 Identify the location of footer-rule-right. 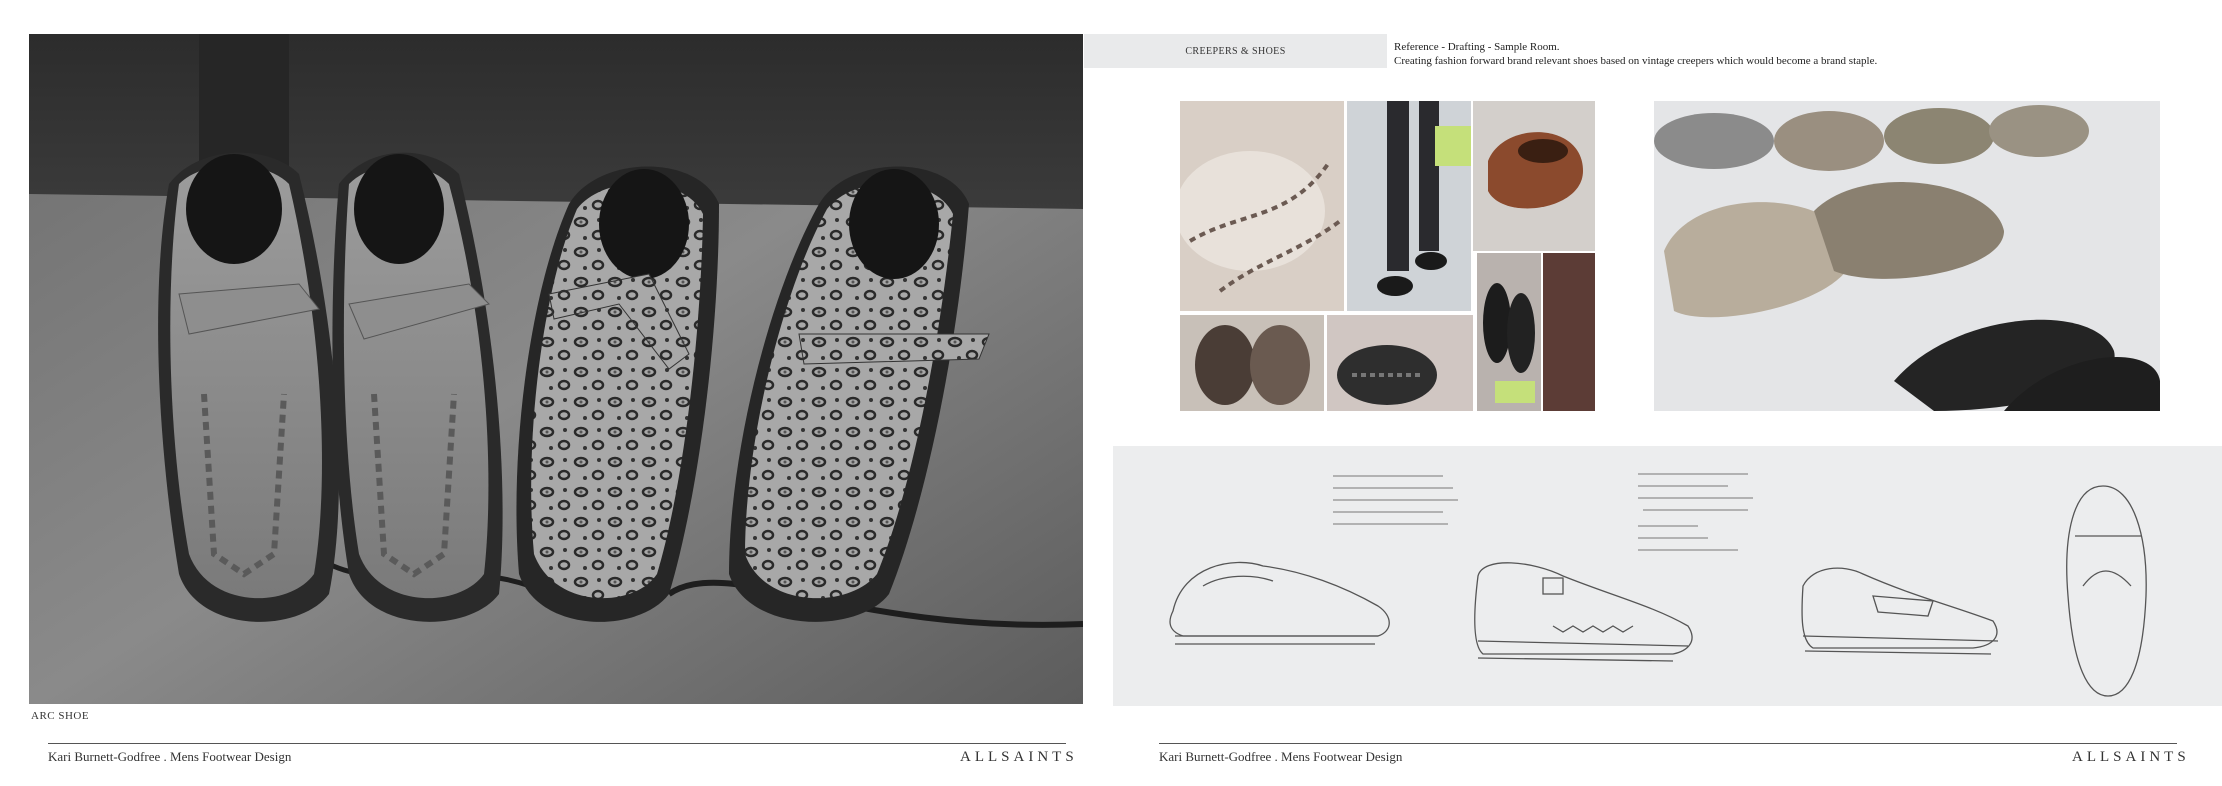
(1668, 743).